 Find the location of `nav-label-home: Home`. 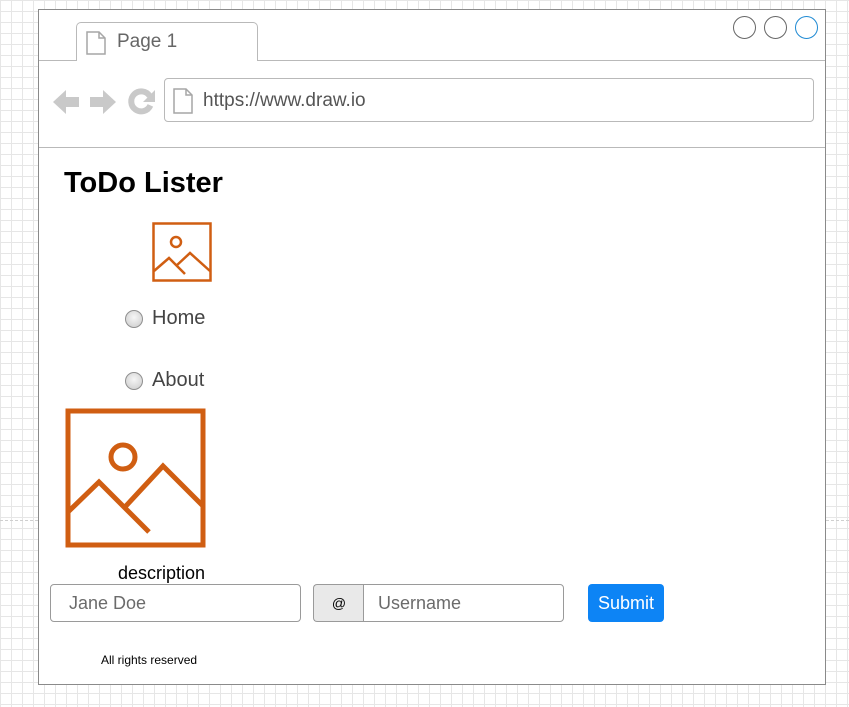

nav-label-home: Home is located at coordinates (179, 318).